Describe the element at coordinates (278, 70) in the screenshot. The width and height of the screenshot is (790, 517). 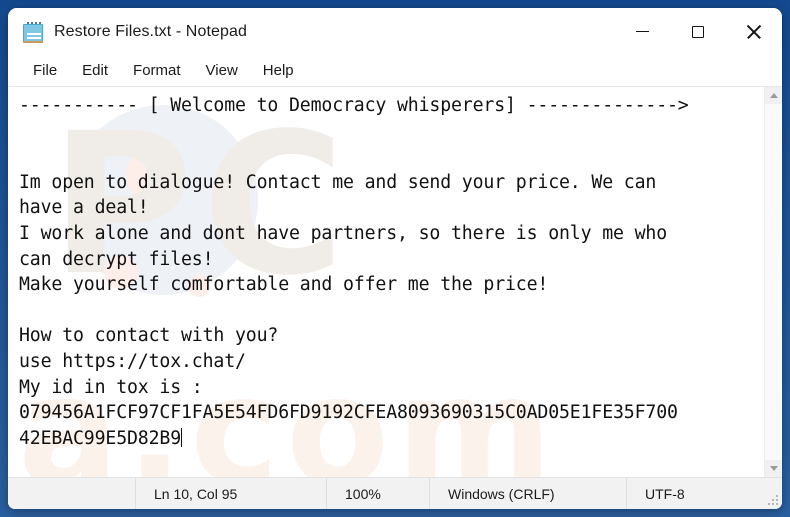
I see `menu-item-help: Help` at that location.